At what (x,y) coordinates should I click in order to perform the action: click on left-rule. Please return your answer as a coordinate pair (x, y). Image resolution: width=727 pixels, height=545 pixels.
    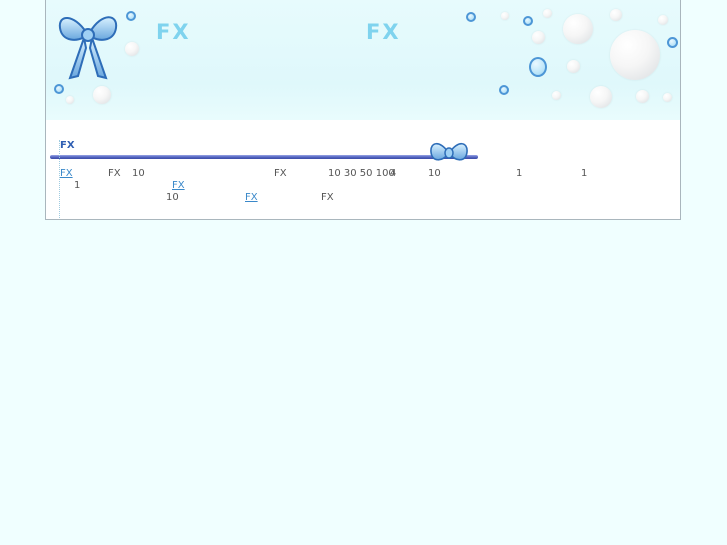
    Looking at the image, I should click on (60, 179).